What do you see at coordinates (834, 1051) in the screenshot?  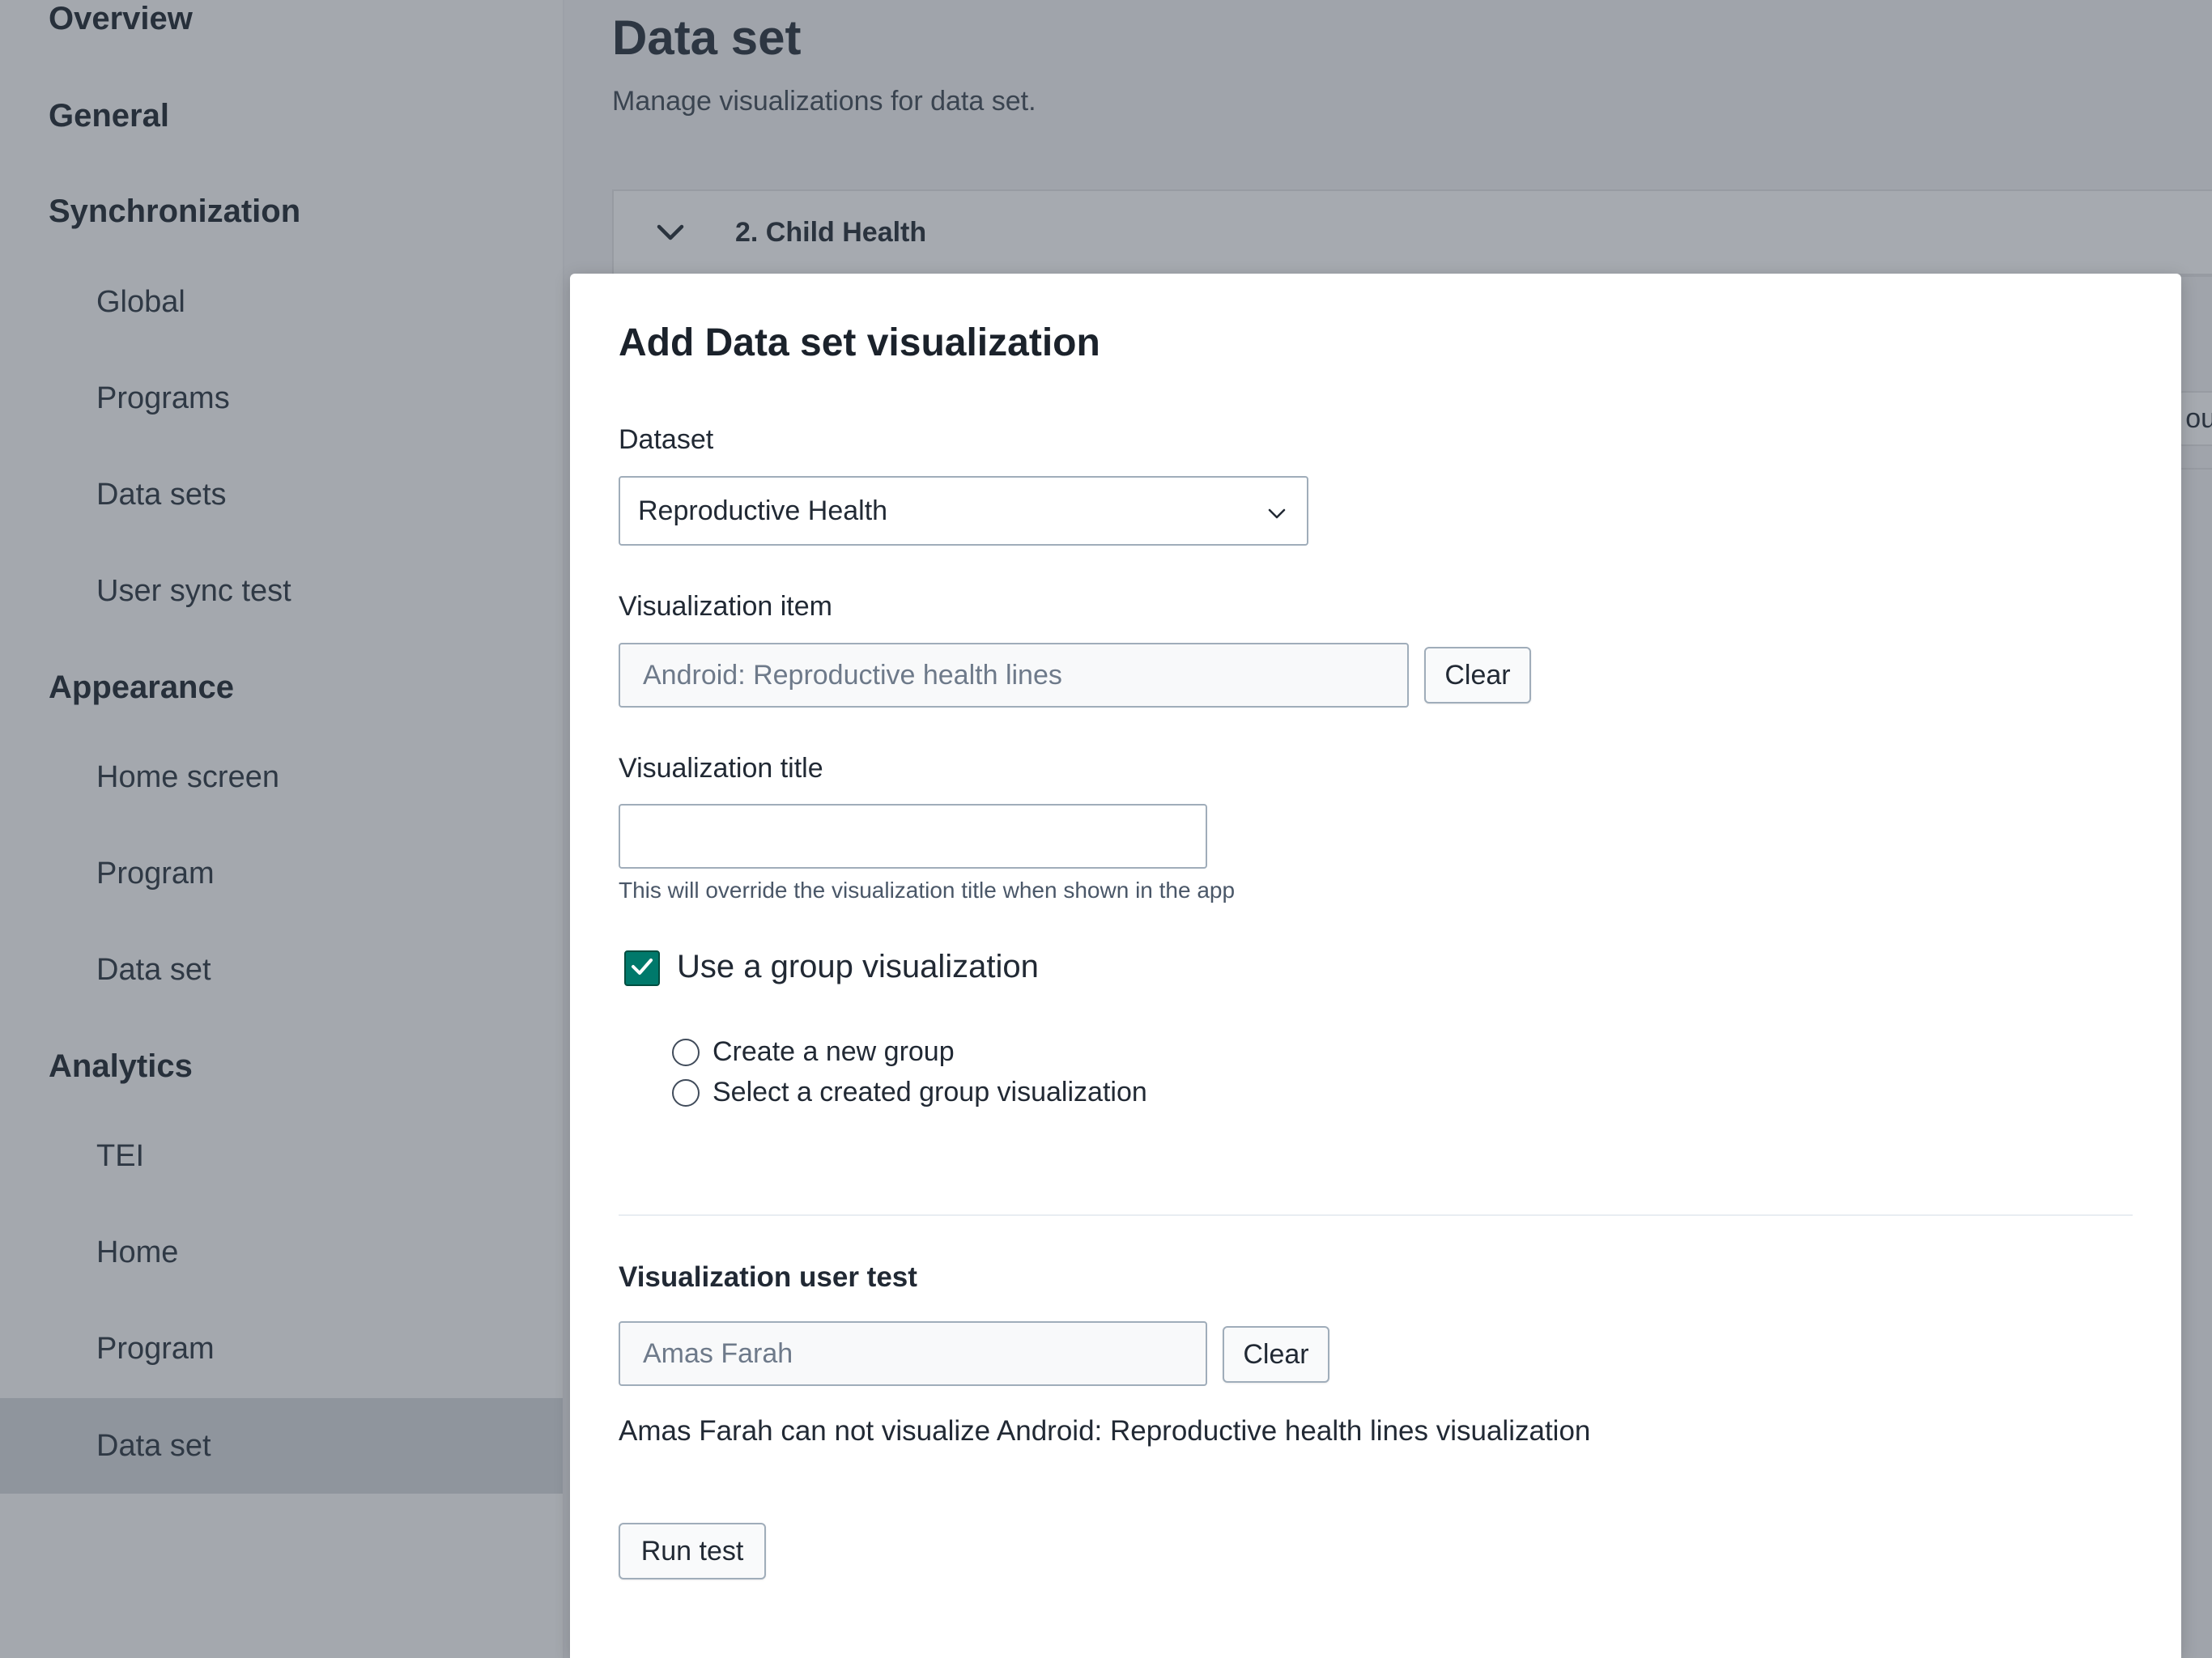 I see `radio-label: Create a new group` at bounding box center [834, 1051].